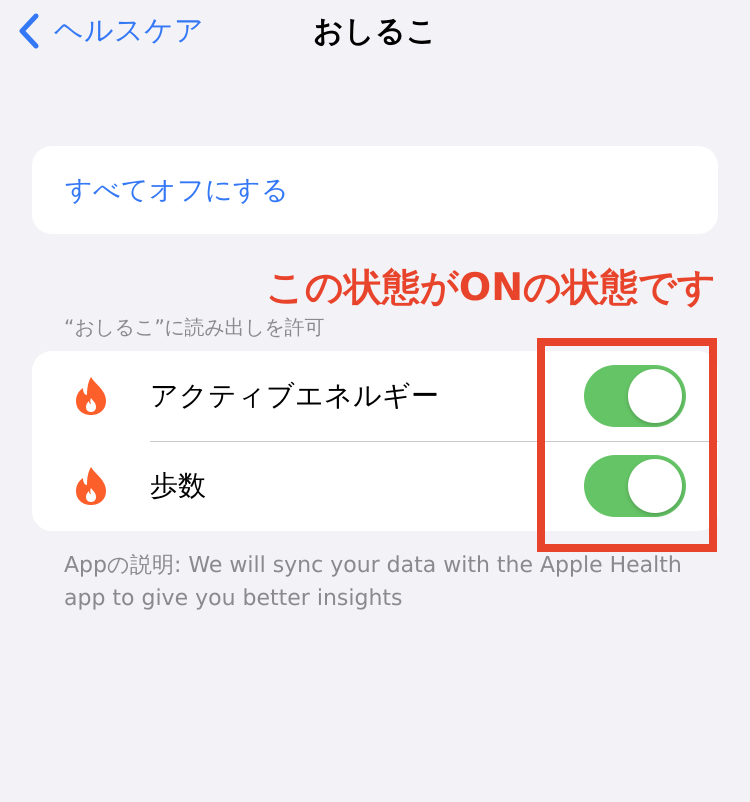 The image size is (750, 802). What do you see at coordinates (294, 396) in the screenshot?
I see `permission-label: アクティブエネルギー` at bounding box center [294, 396].